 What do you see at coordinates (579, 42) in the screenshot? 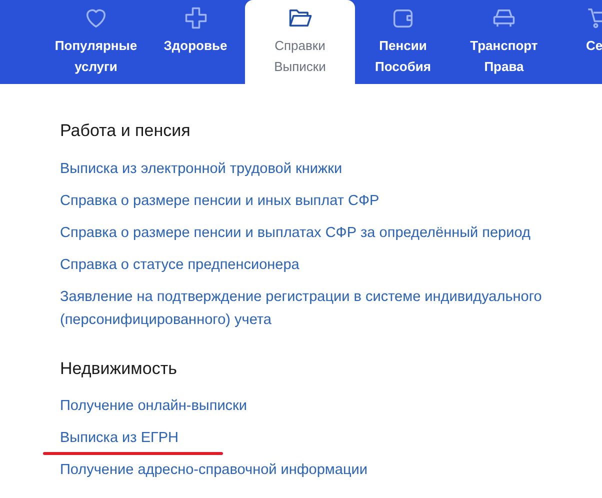
I see `nav-tab: Се` at bounding box center [579, 42].